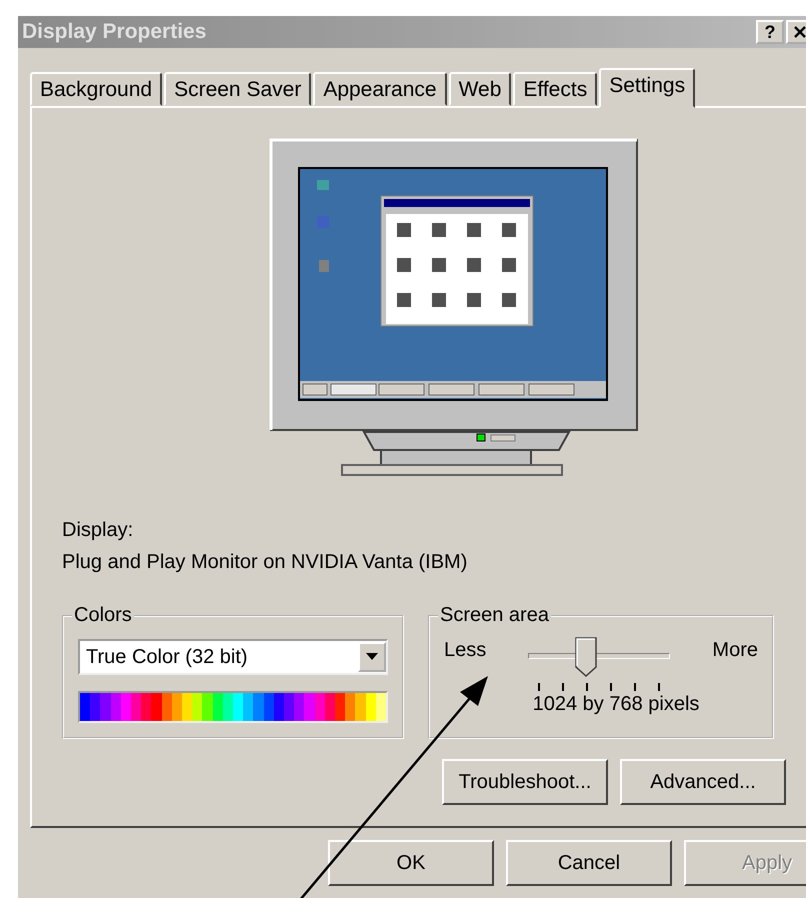 The height and width of the screenshot is (898, 806). I want to click on close-button, so click(796, 32).